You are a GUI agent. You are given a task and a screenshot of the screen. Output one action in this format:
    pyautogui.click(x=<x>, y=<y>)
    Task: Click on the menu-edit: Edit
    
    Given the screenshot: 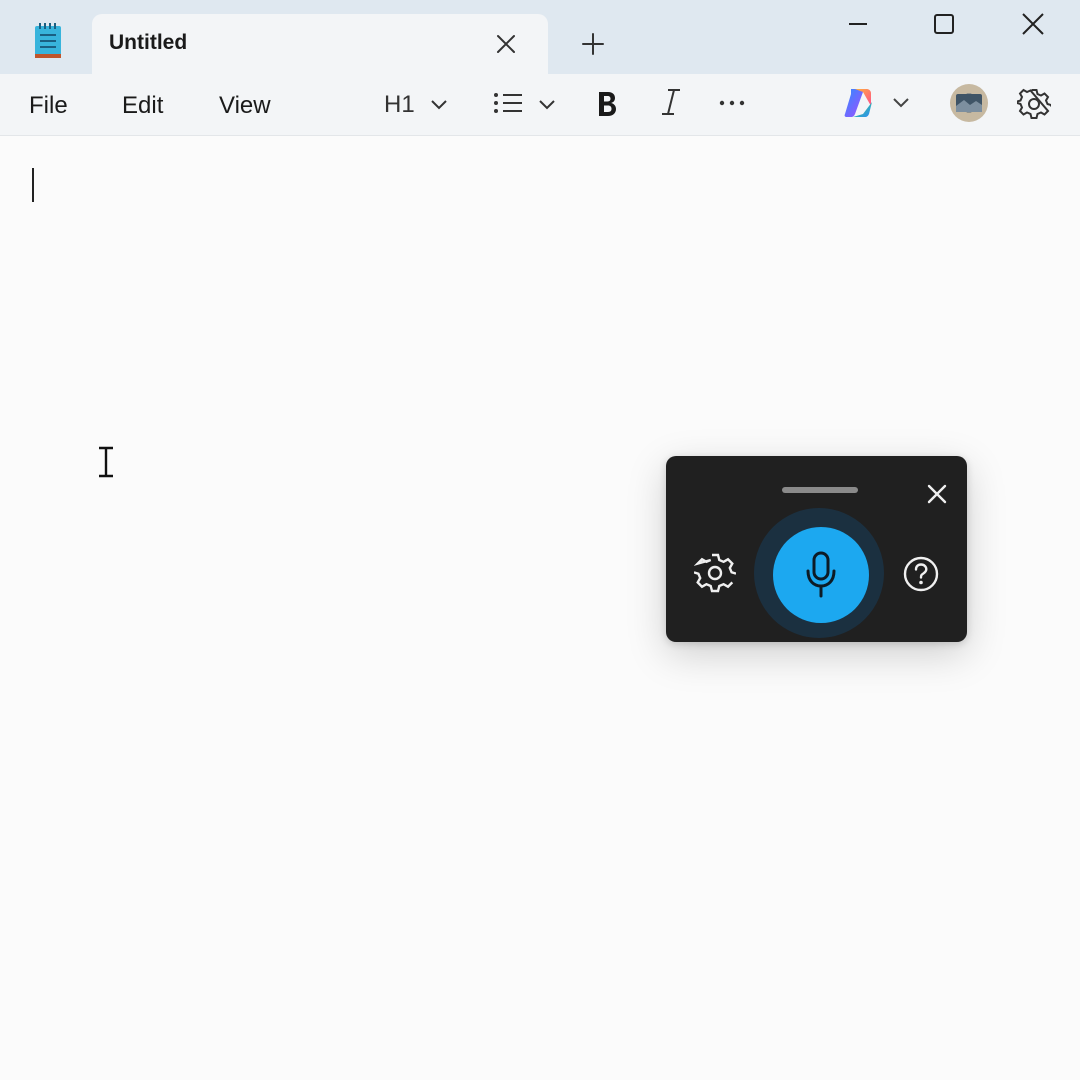 What is the action you would take?
    pyautogui.click(x=142, y=106)
    